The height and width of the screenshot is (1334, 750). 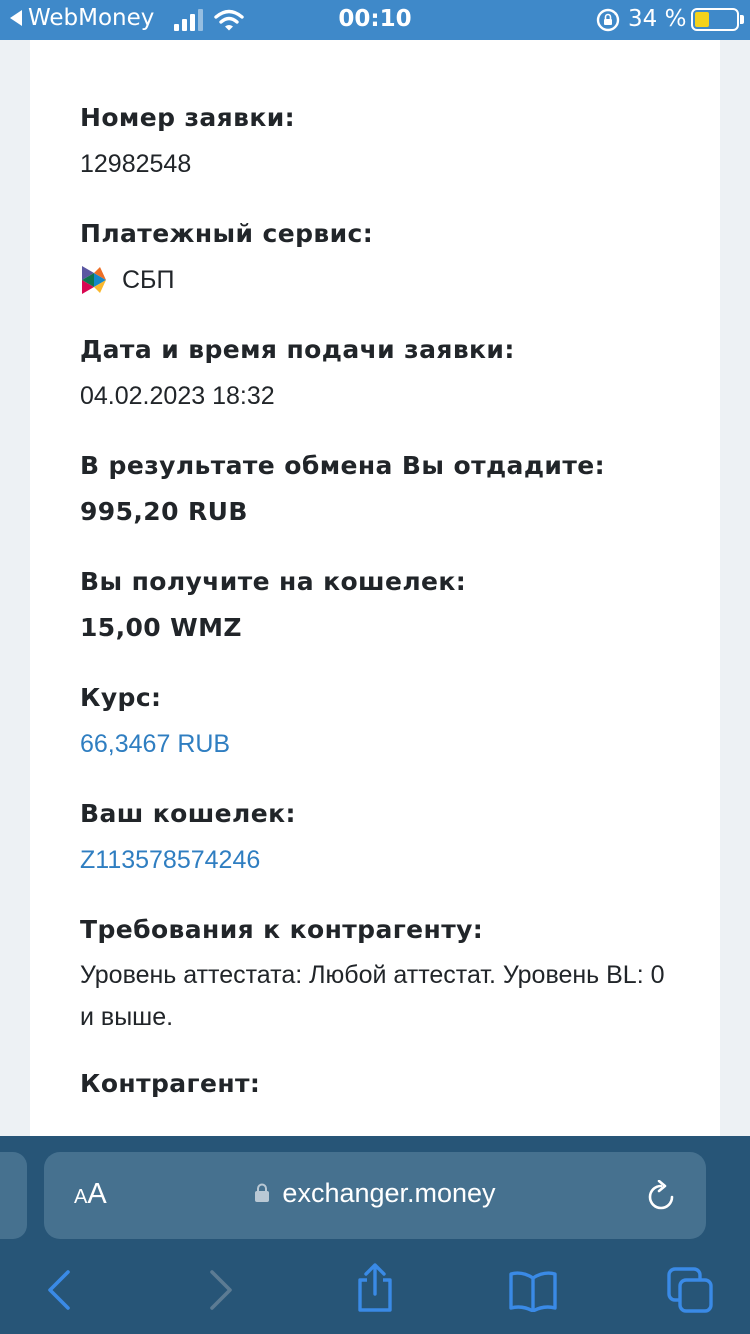 I want to click on bookmarks-icon, so click(x=533, y=1291).